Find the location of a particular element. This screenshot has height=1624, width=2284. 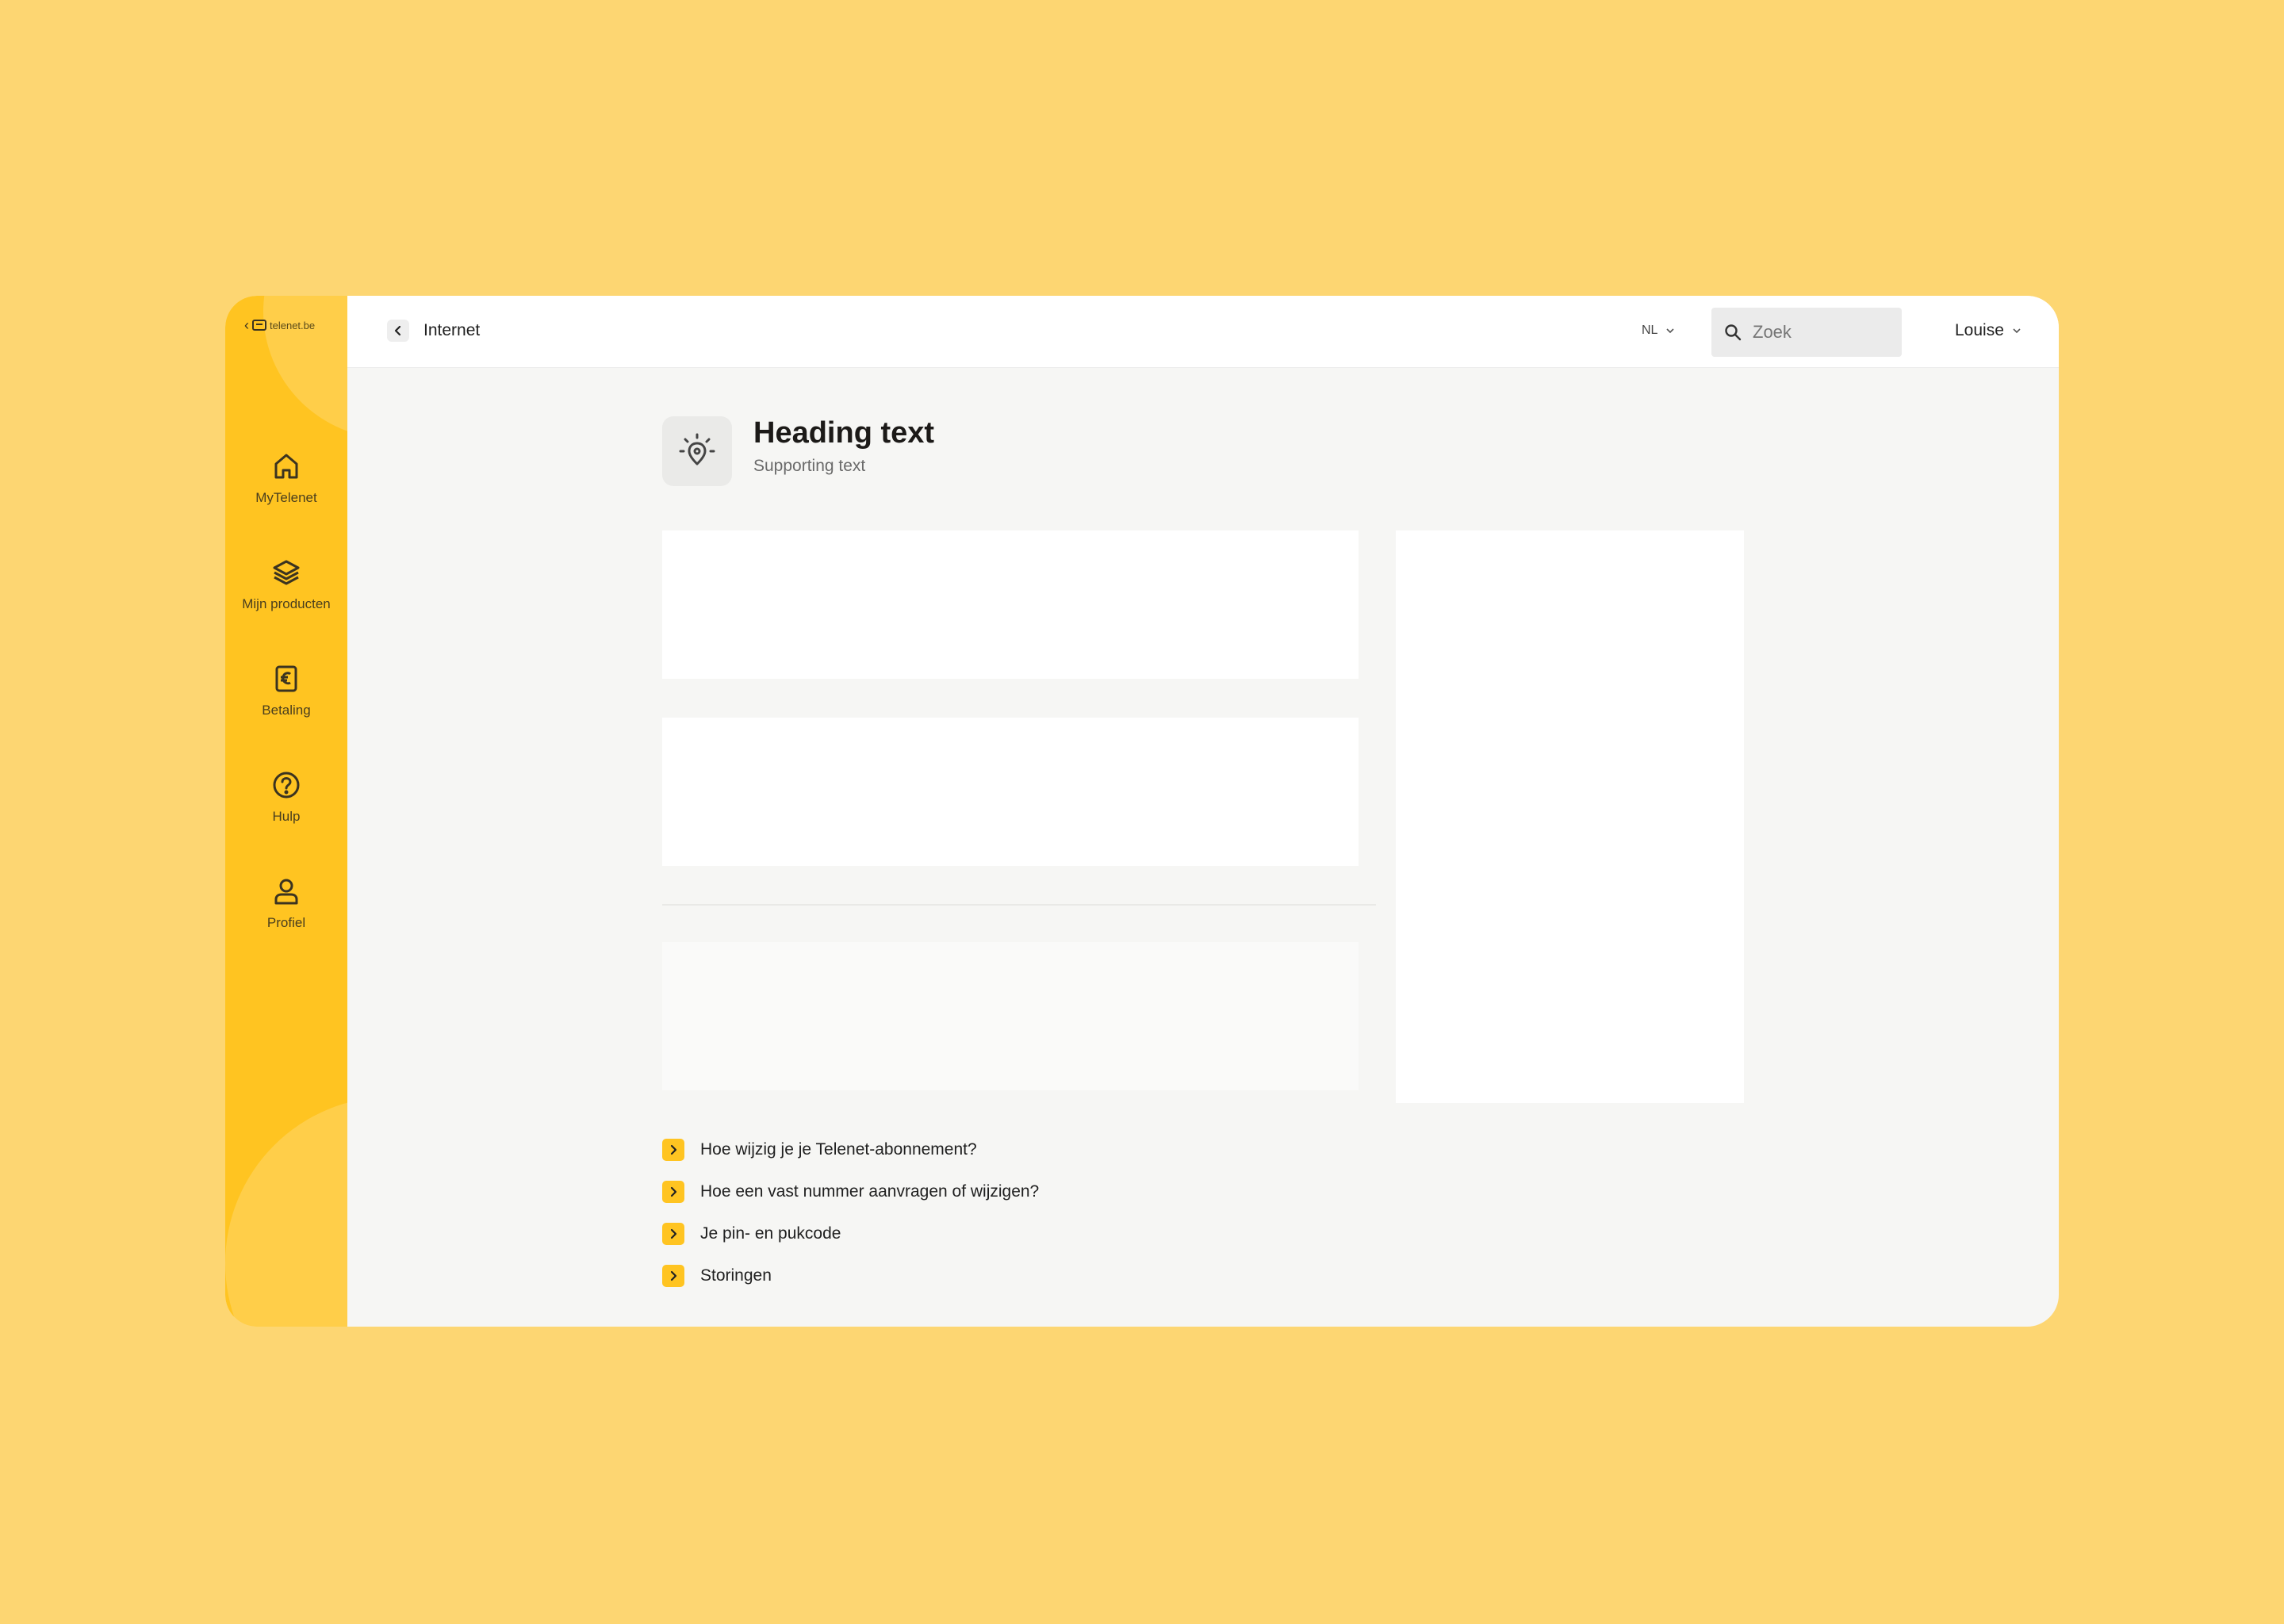

sidebar-item-hulp: Hulp is located at coordinates (286, 822).